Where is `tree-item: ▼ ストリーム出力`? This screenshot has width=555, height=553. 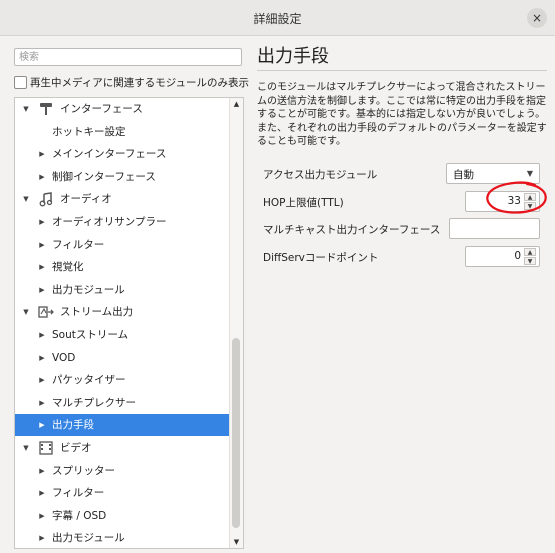 tree-item: ▼ ストリーム出力 is located at coordinates (123, 312).